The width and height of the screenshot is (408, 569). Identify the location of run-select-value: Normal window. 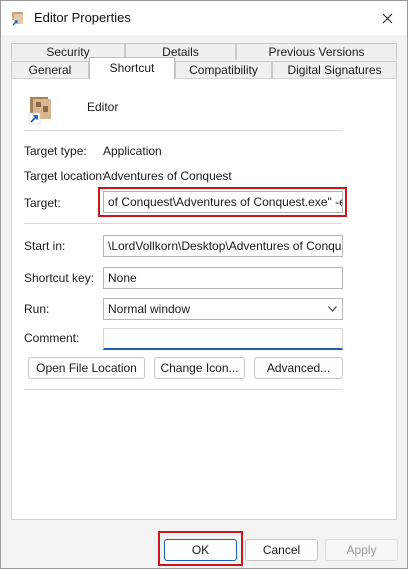
(149, 309).